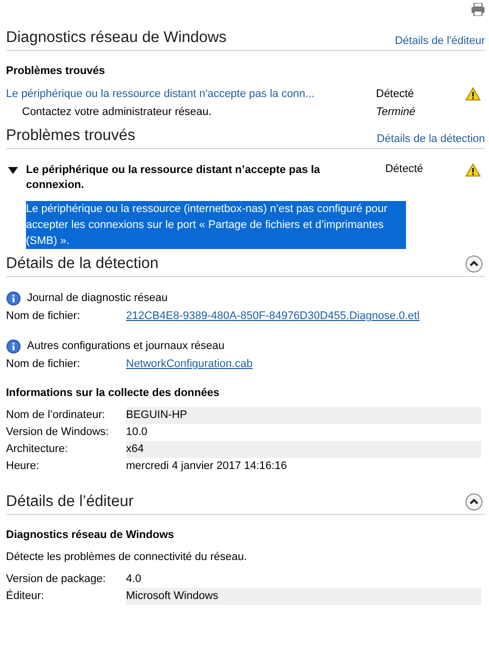  I want to click on file-link: NetworkConfiguration.cab, so click(189, 364).